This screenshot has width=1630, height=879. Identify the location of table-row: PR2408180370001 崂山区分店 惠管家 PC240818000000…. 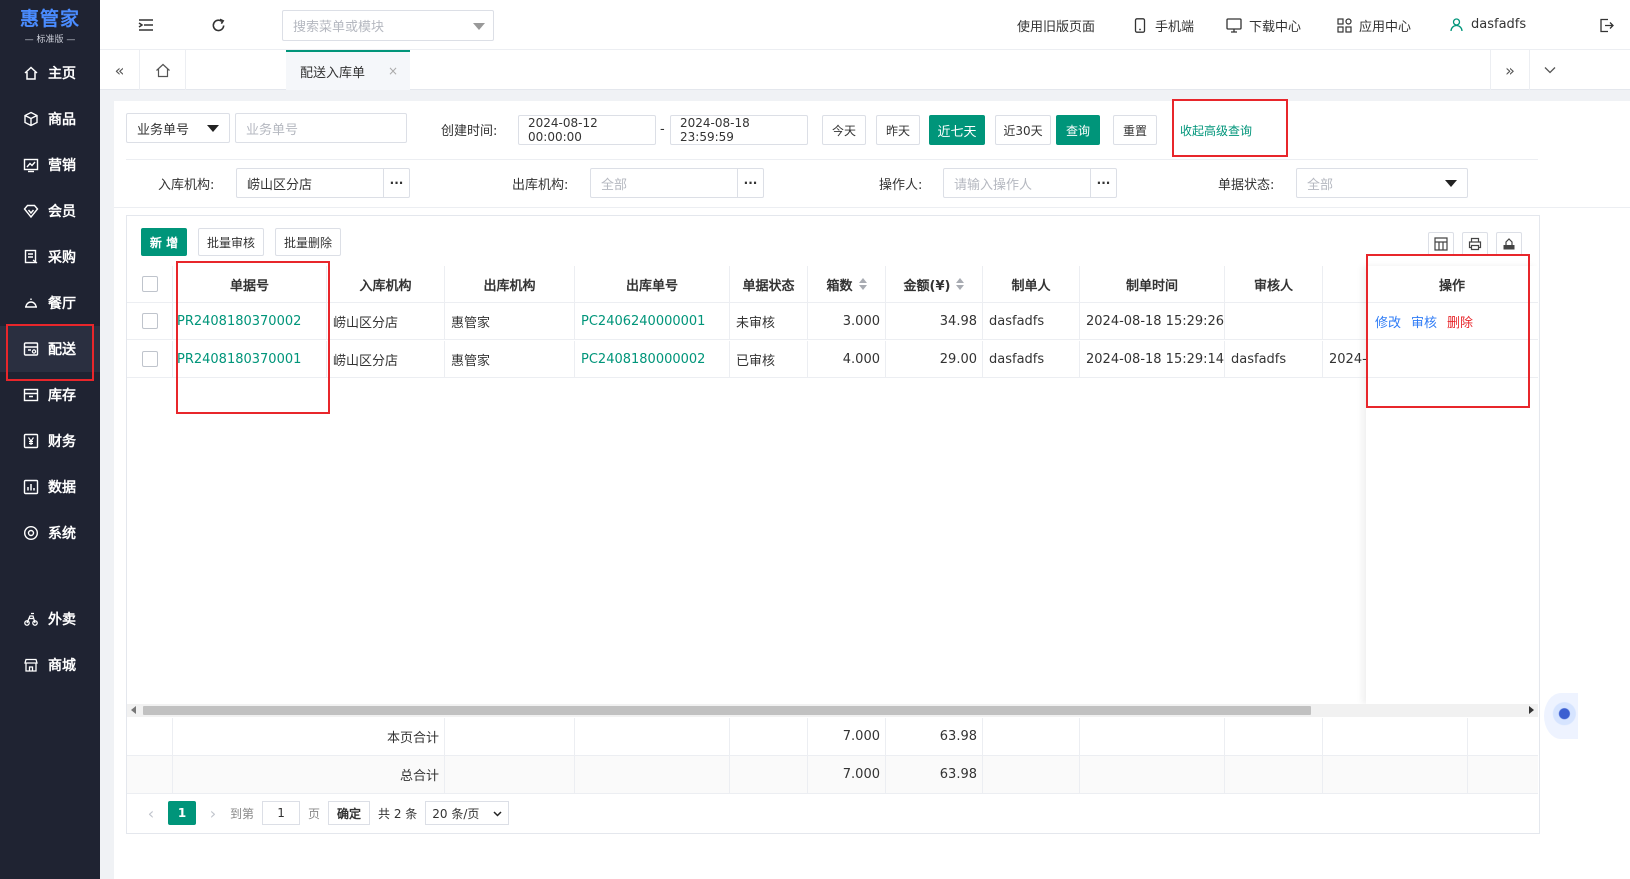
(832, 359).